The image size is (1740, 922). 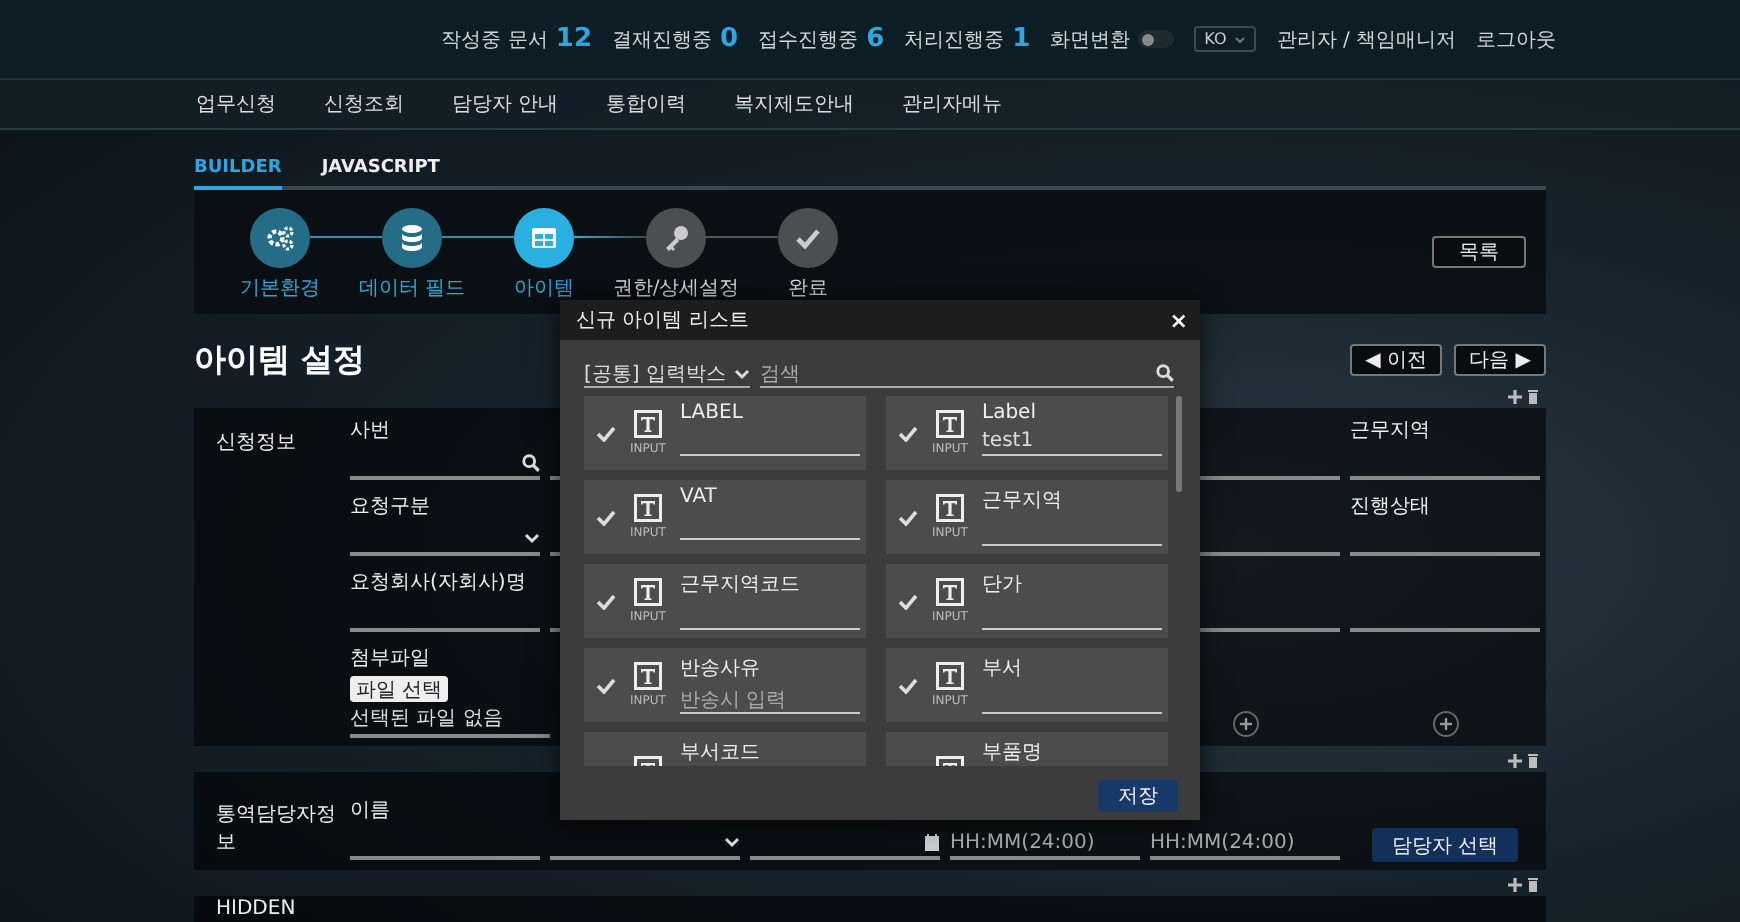 I want to click on user-name: 관리자 / 책임매니저, so click(x=1366, y=40).